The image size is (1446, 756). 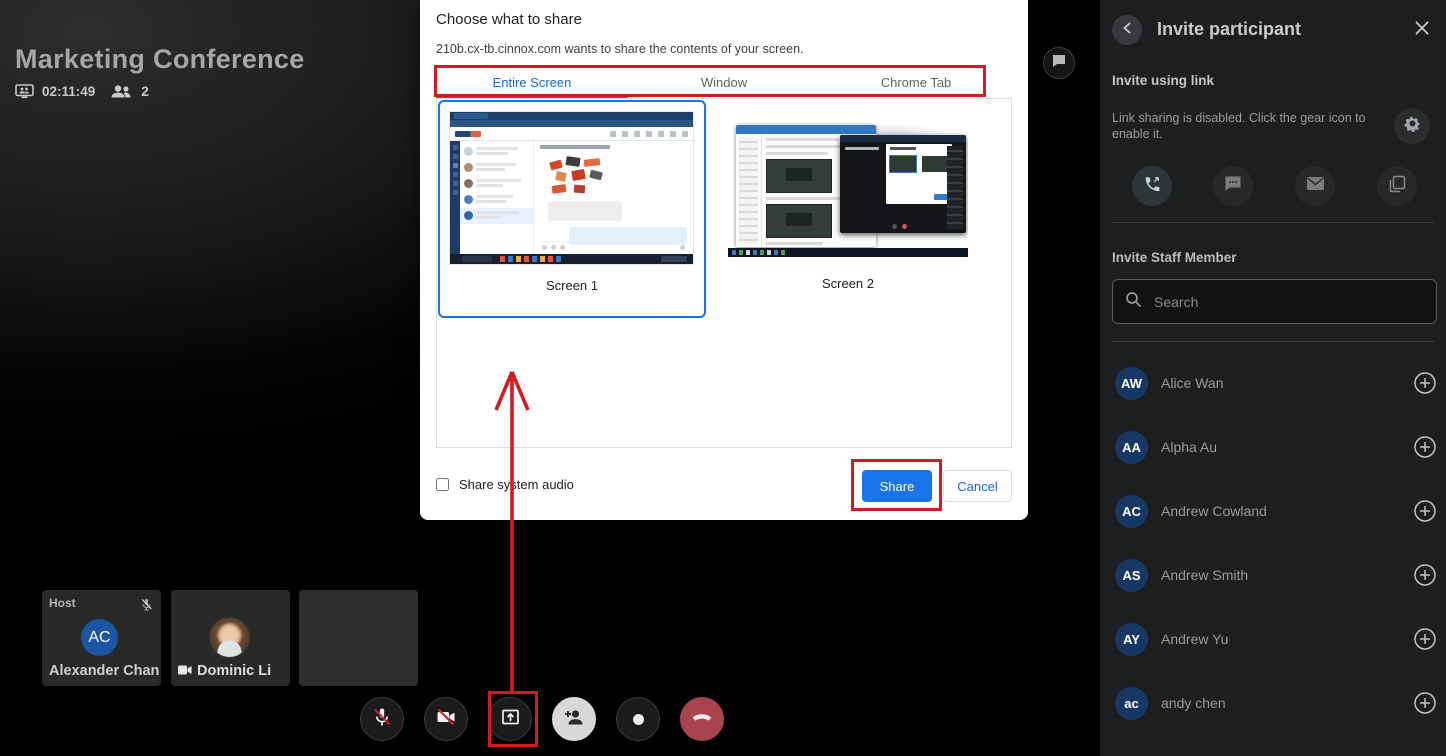 I want to click on invite-by-email-button, so click(x=1315, y=186).